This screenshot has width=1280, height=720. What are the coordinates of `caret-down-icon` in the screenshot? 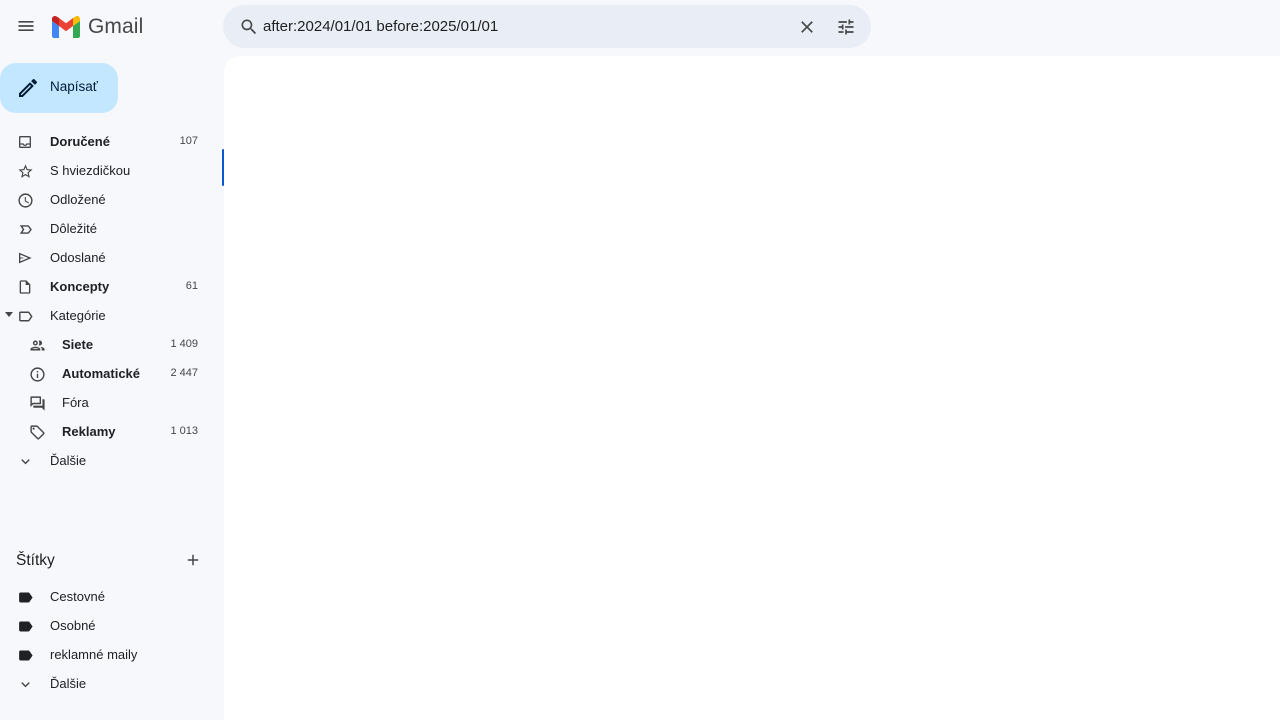 It's located at (9, 314).